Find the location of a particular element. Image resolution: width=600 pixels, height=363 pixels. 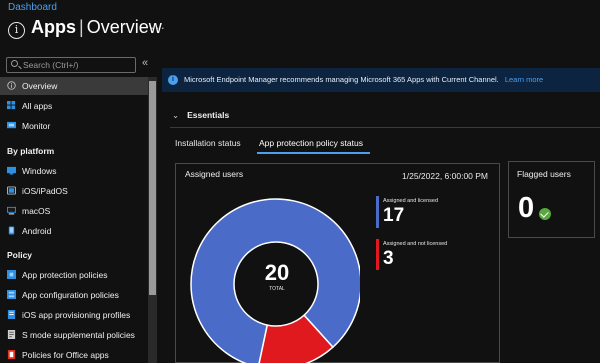

sidebar-item-monitor: Monitor is located at coordinates (74, 126).